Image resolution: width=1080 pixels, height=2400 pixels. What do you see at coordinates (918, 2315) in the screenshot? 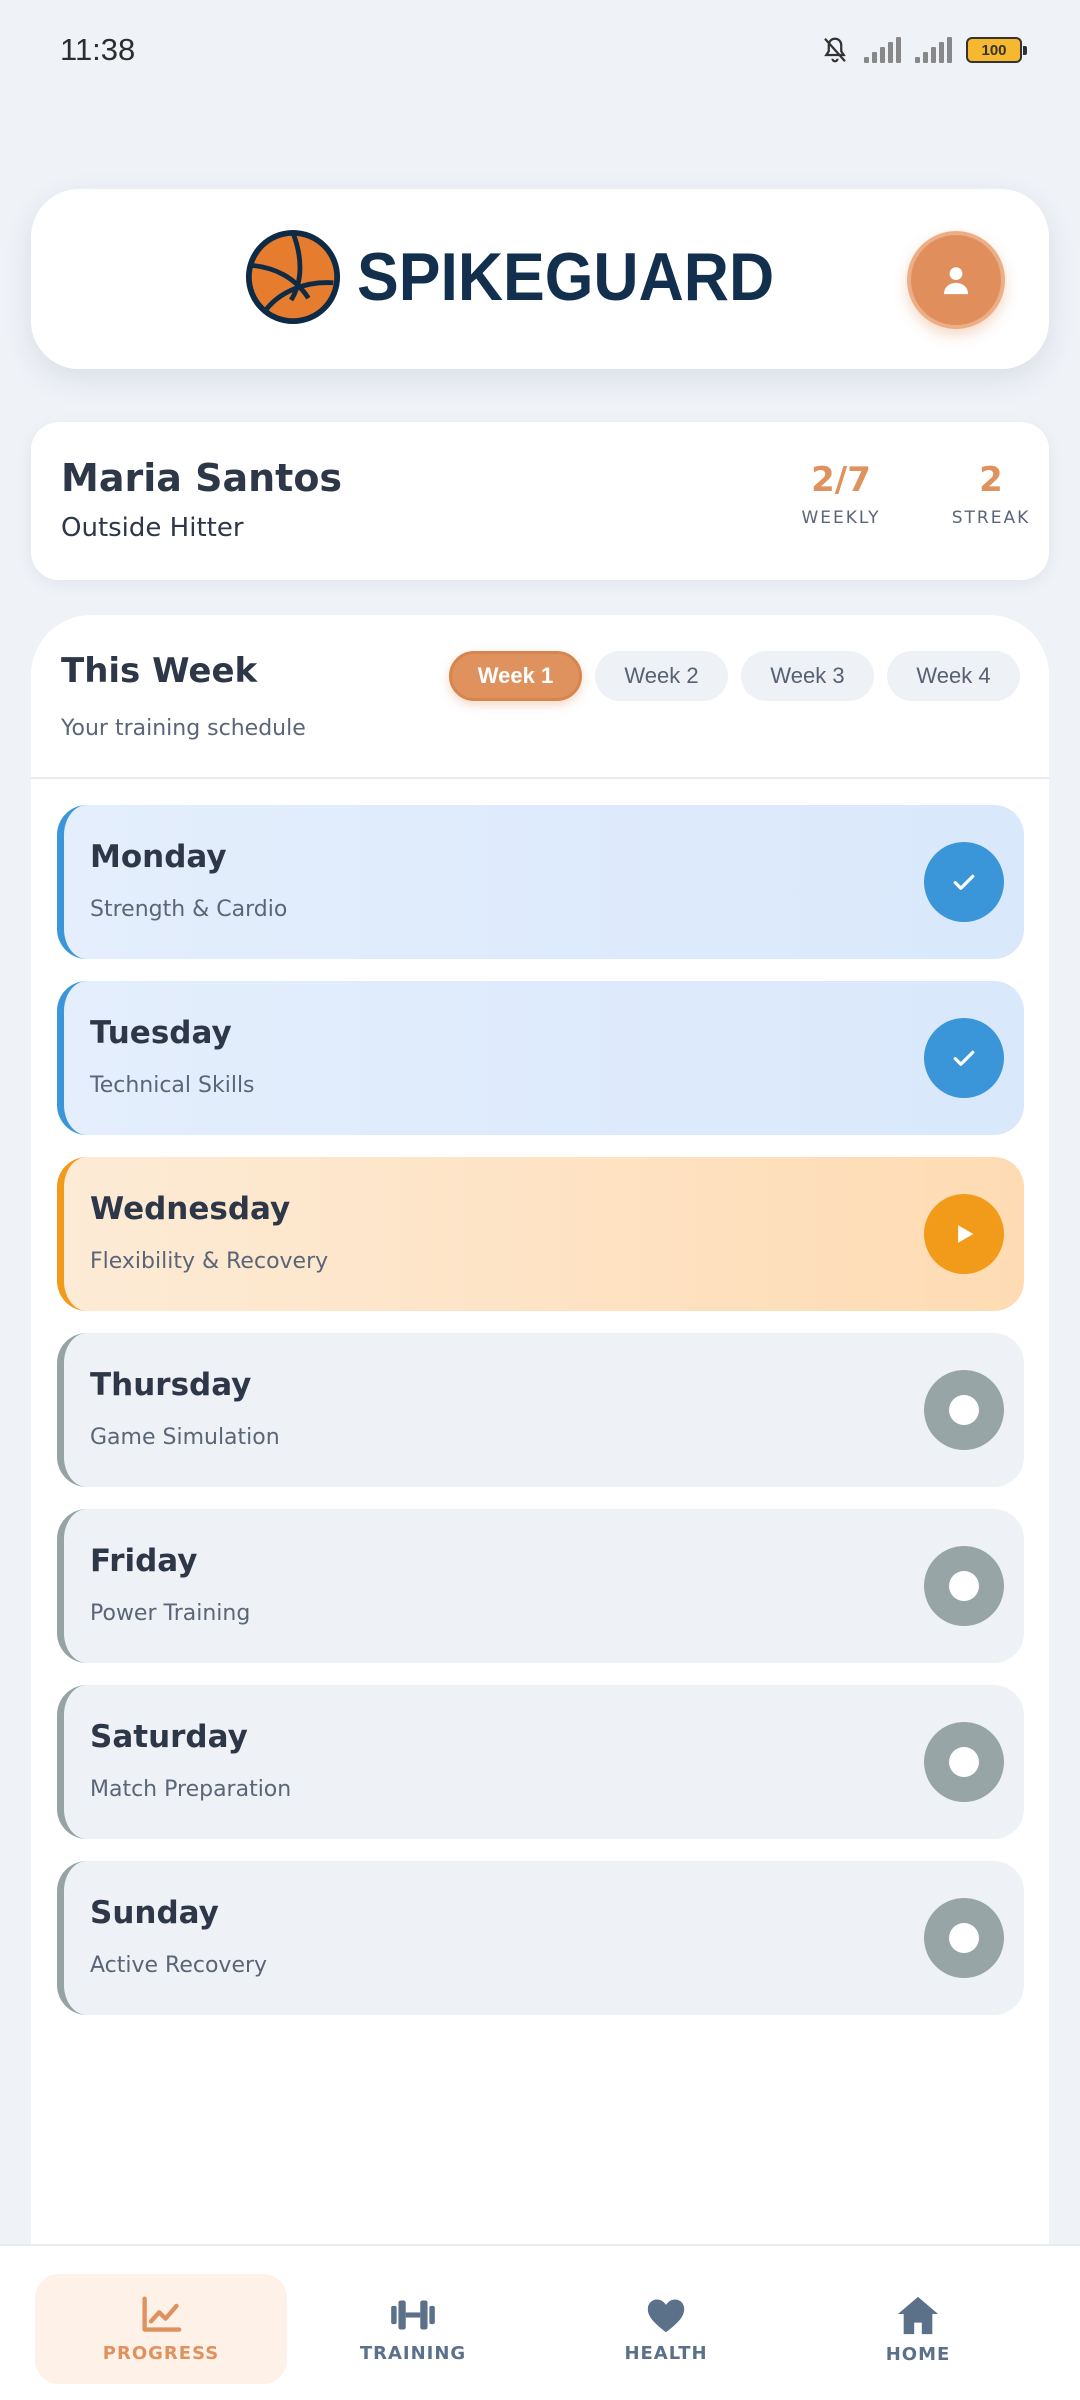
I see `home-icon` at bounding box center [918, 2315].